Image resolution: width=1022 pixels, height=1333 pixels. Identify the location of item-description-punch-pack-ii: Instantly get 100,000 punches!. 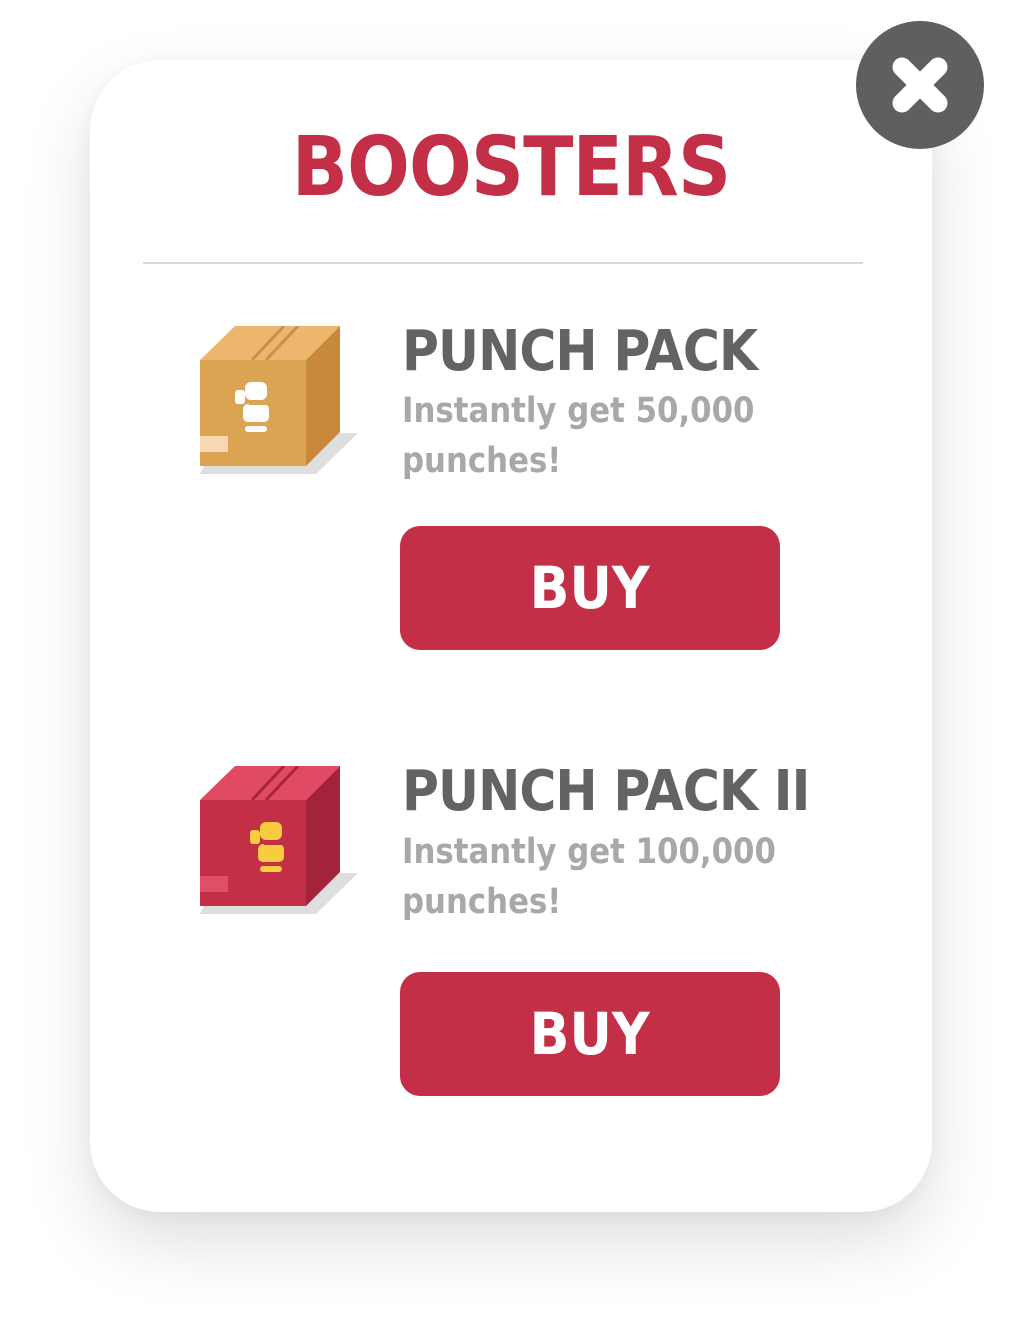
(589, 877).